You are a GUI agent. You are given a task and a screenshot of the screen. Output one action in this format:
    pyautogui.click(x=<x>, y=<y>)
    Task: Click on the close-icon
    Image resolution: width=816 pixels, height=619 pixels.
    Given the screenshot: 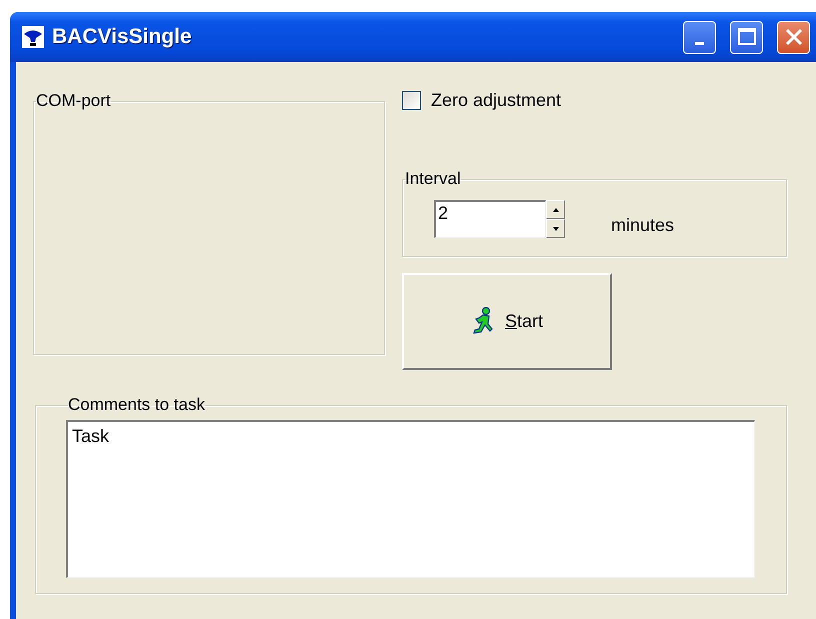 What is the action you would take?
    pyautogui.click(x=794, y=37)
    